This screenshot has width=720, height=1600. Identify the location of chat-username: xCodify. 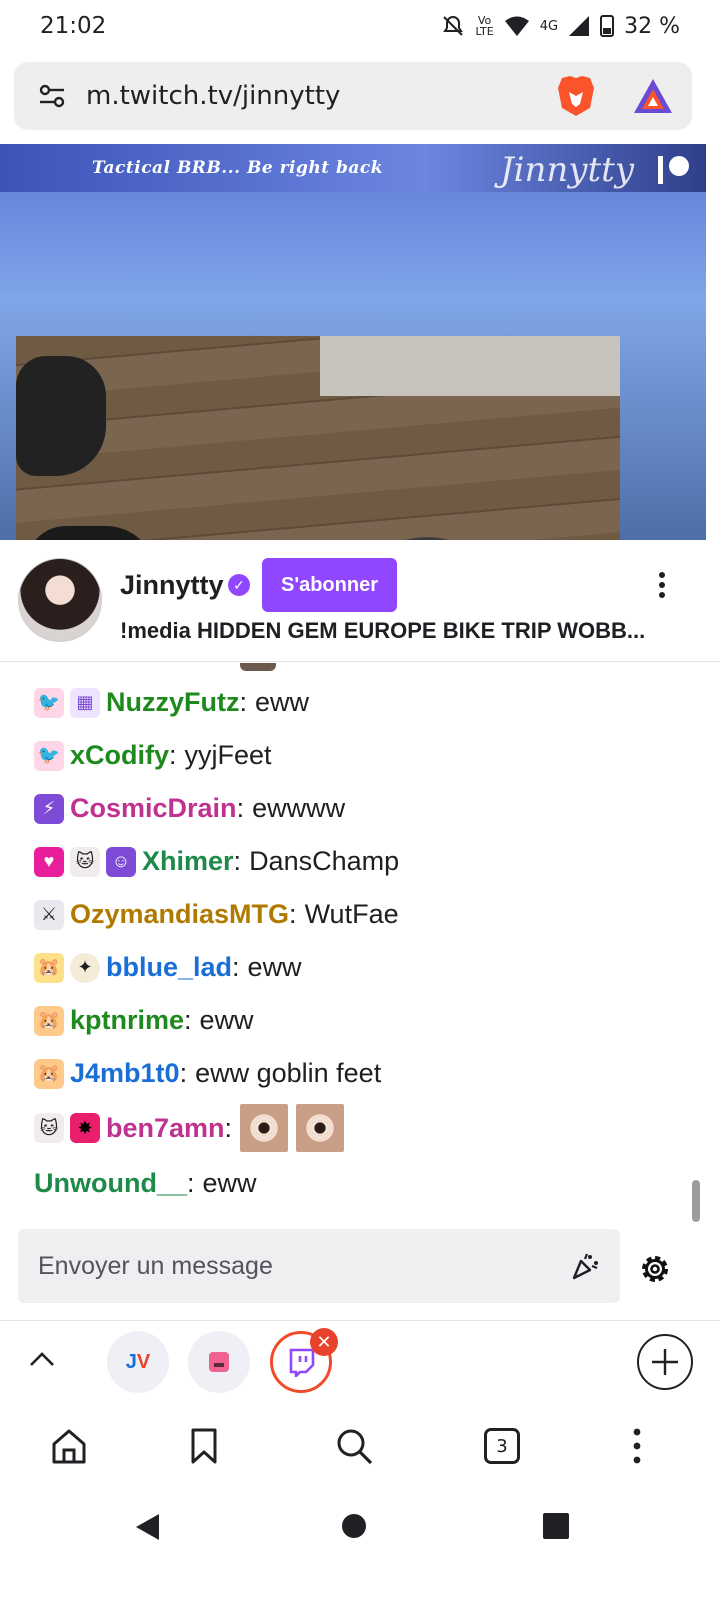
(119, 755).